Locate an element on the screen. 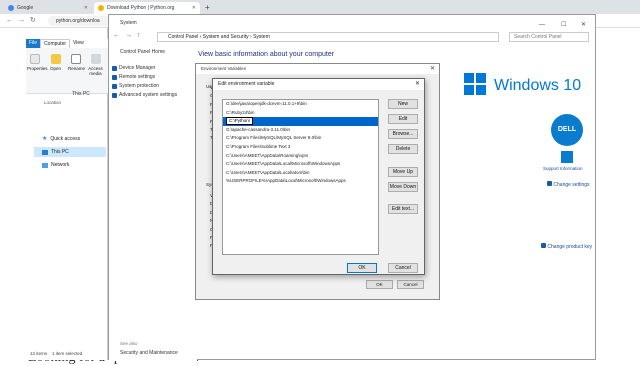 The image size is (640, 366). cancel-button: Cancel is located at coordinates (403, 268).